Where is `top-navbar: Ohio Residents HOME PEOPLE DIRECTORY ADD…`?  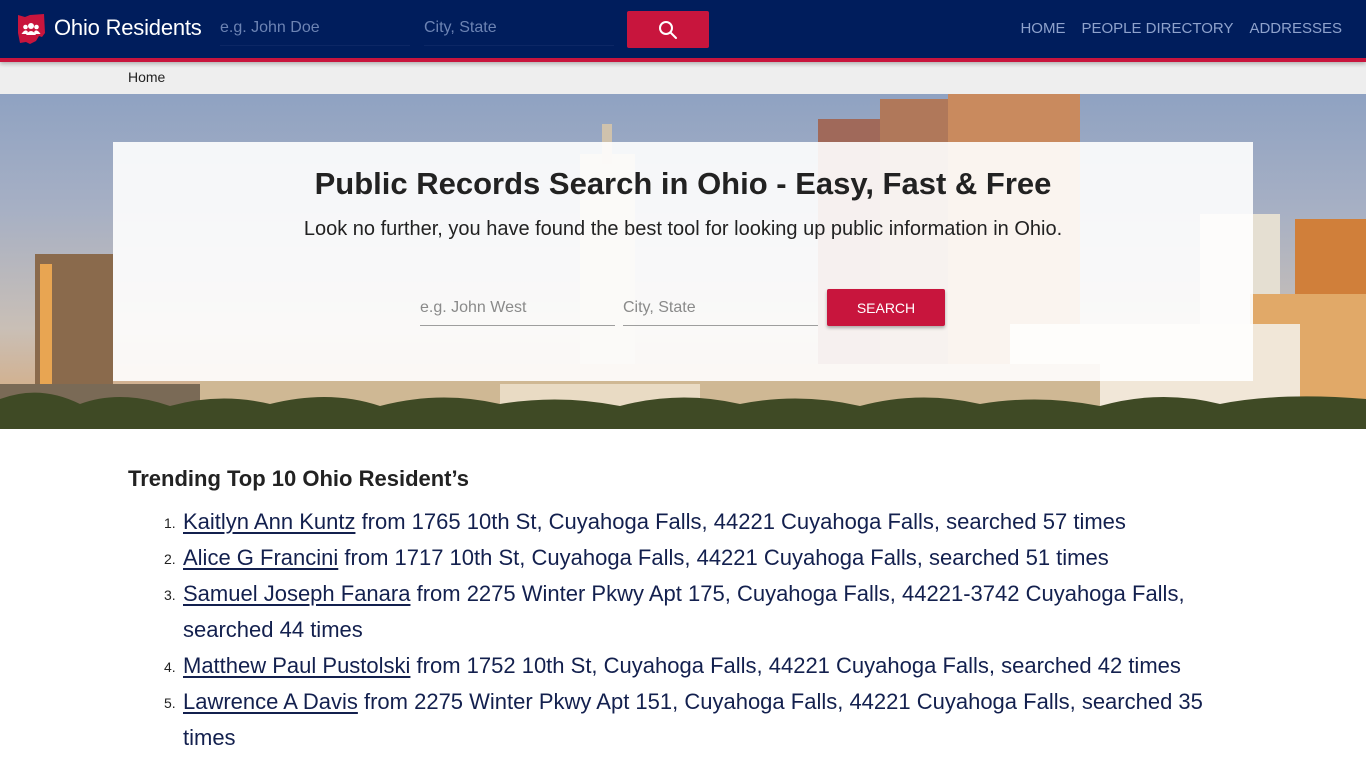
top-navbar: Ohio Residents HOME PEOPLE DIRECTORY ADD… is located at coordinates (683, 31).